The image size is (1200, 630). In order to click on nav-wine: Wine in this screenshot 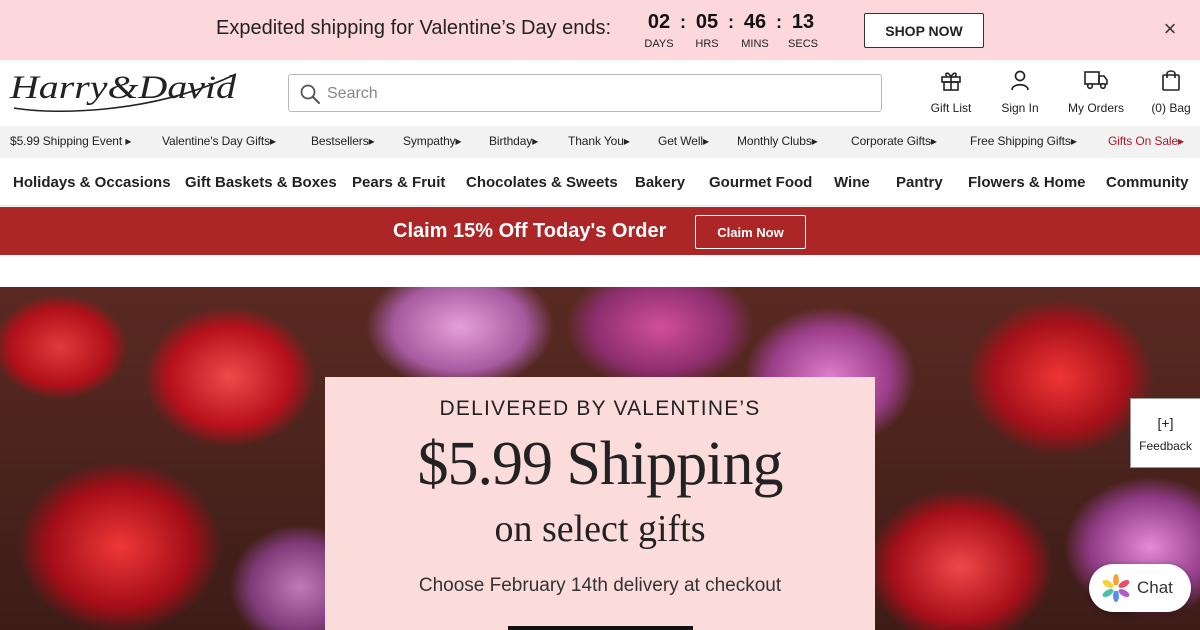, I will do `click(852, 182)`.